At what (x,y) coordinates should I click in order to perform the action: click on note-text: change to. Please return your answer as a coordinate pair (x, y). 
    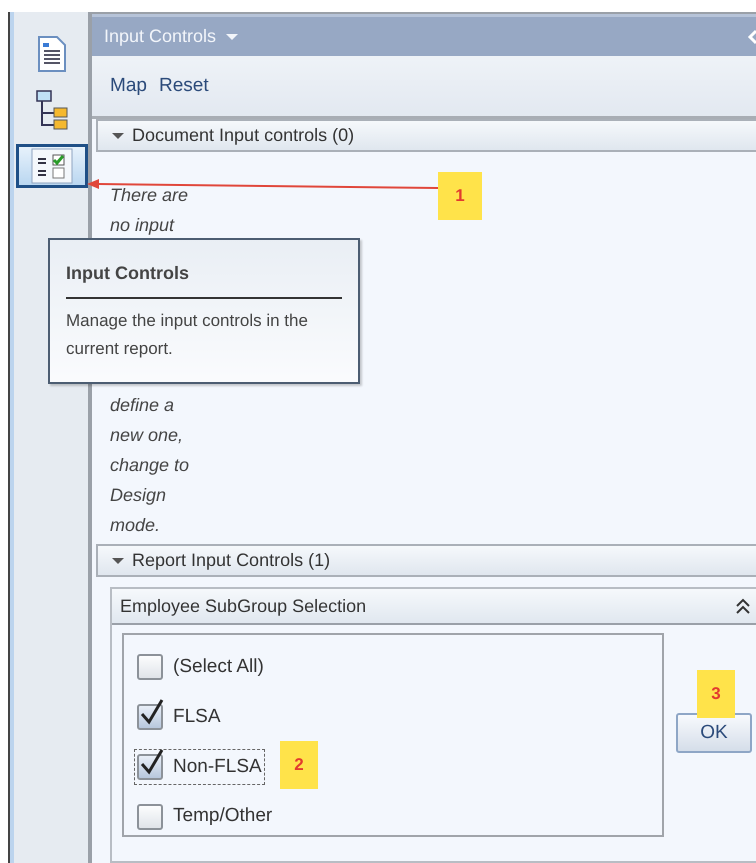
    Looking at the image, I should click on (150, 465).